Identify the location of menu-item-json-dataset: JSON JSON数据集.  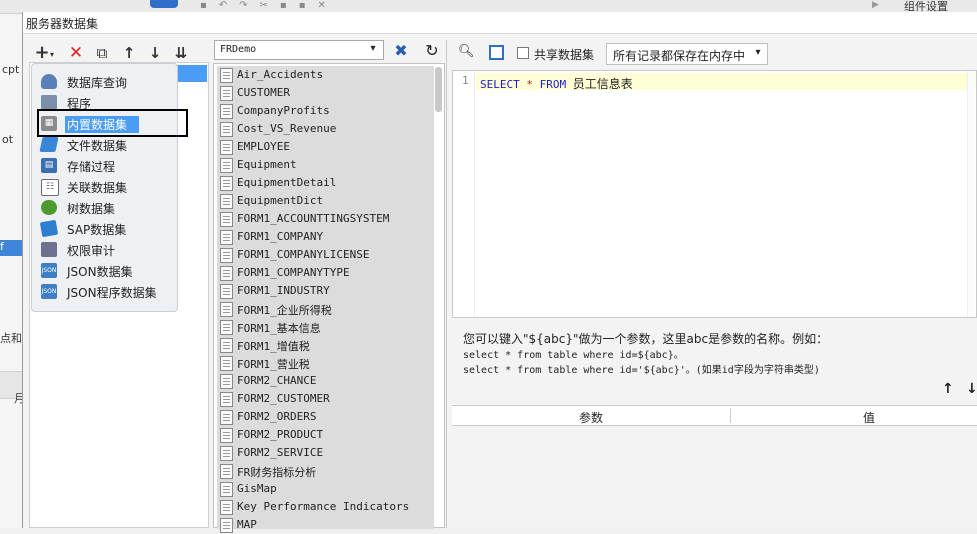
(105, 270).